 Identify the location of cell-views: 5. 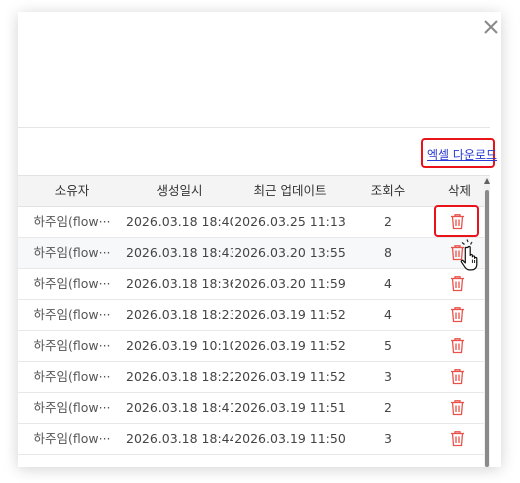
(388, 345).